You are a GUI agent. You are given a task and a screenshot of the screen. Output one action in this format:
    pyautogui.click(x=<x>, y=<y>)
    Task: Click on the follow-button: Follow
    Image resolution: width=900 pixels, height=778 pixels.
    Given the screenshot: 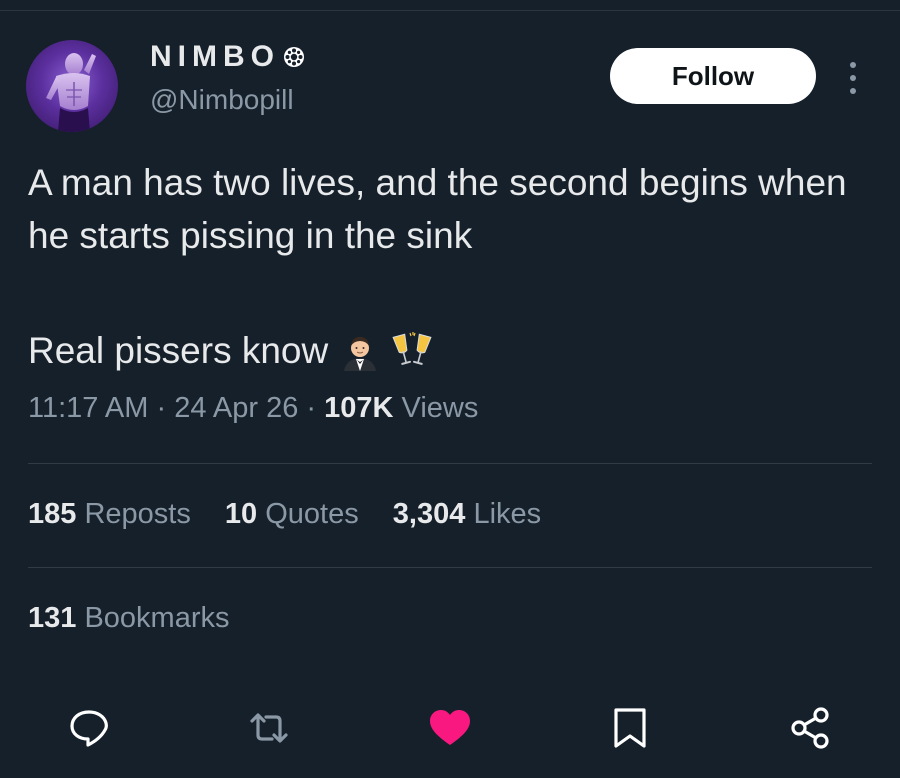 What is the action you would take?
    pyautogui.click(x=713, y=76)
    